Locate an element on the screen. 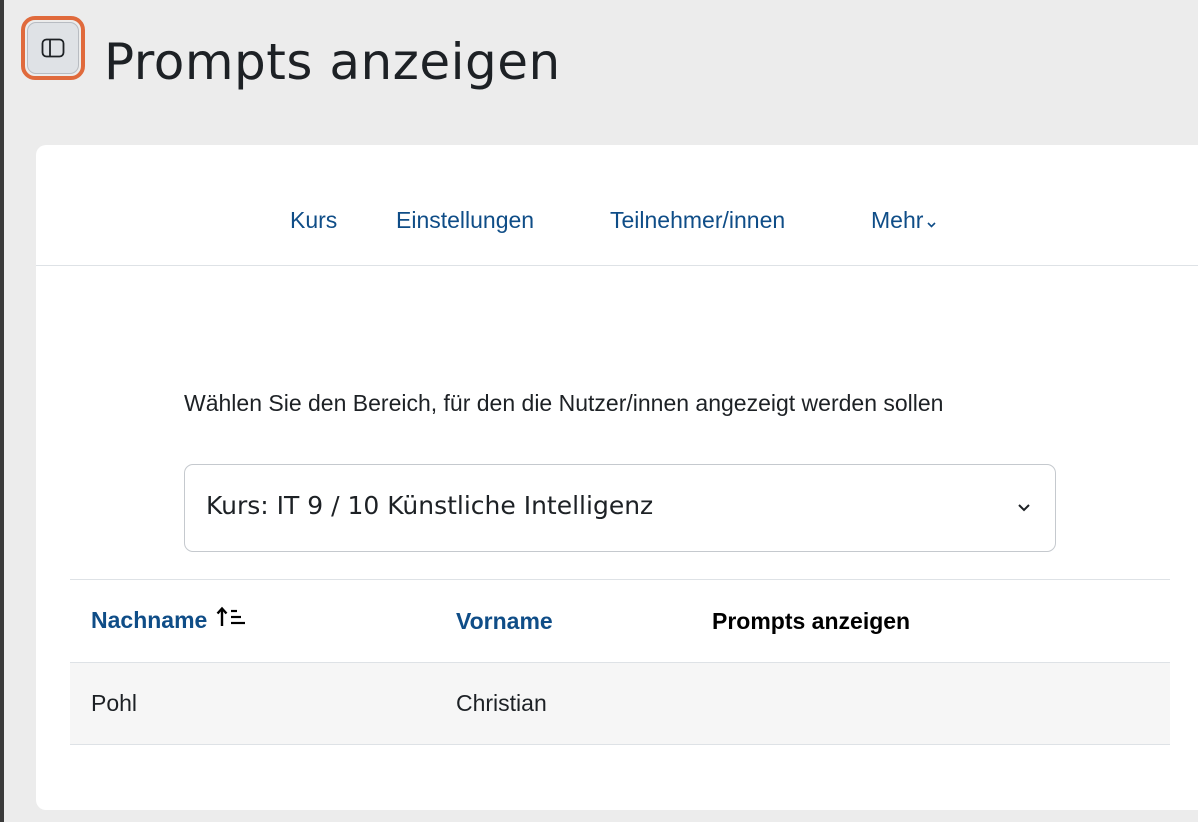 This screenshot has height=822, width=1198. nav-item-einstellungen: Einstellungen is located at coordinates (465, 220).